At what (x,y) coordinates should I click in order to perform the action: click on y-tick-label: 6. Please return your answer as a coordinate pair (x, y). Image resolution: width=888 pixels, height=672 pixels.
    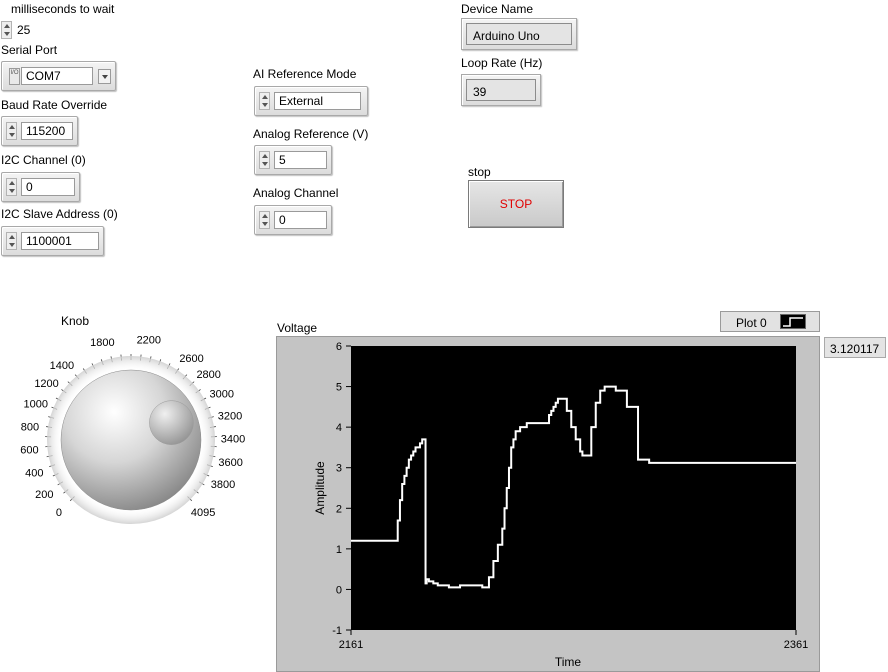
    Looking at the image, I should click on (339, 347).